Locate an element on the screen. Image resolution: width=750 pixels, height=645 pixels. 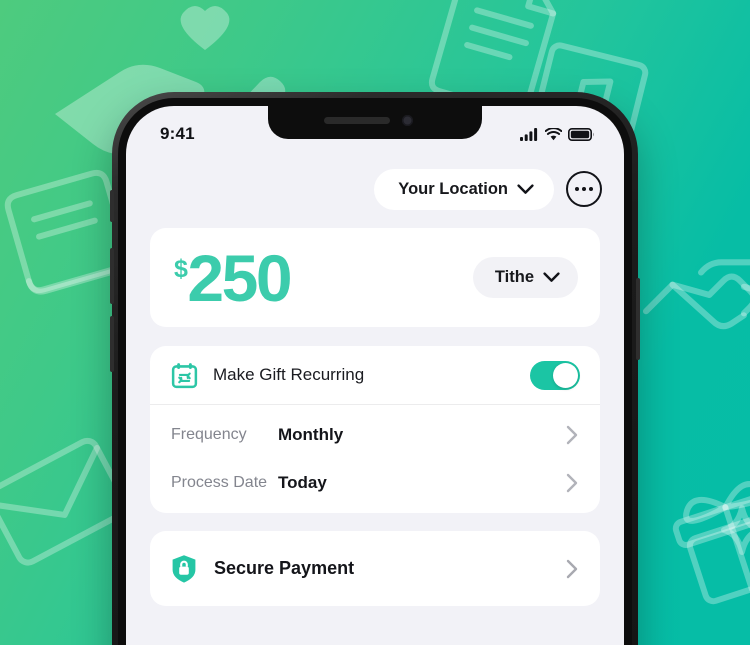
phone-notch is located at coordinates (375, 122).